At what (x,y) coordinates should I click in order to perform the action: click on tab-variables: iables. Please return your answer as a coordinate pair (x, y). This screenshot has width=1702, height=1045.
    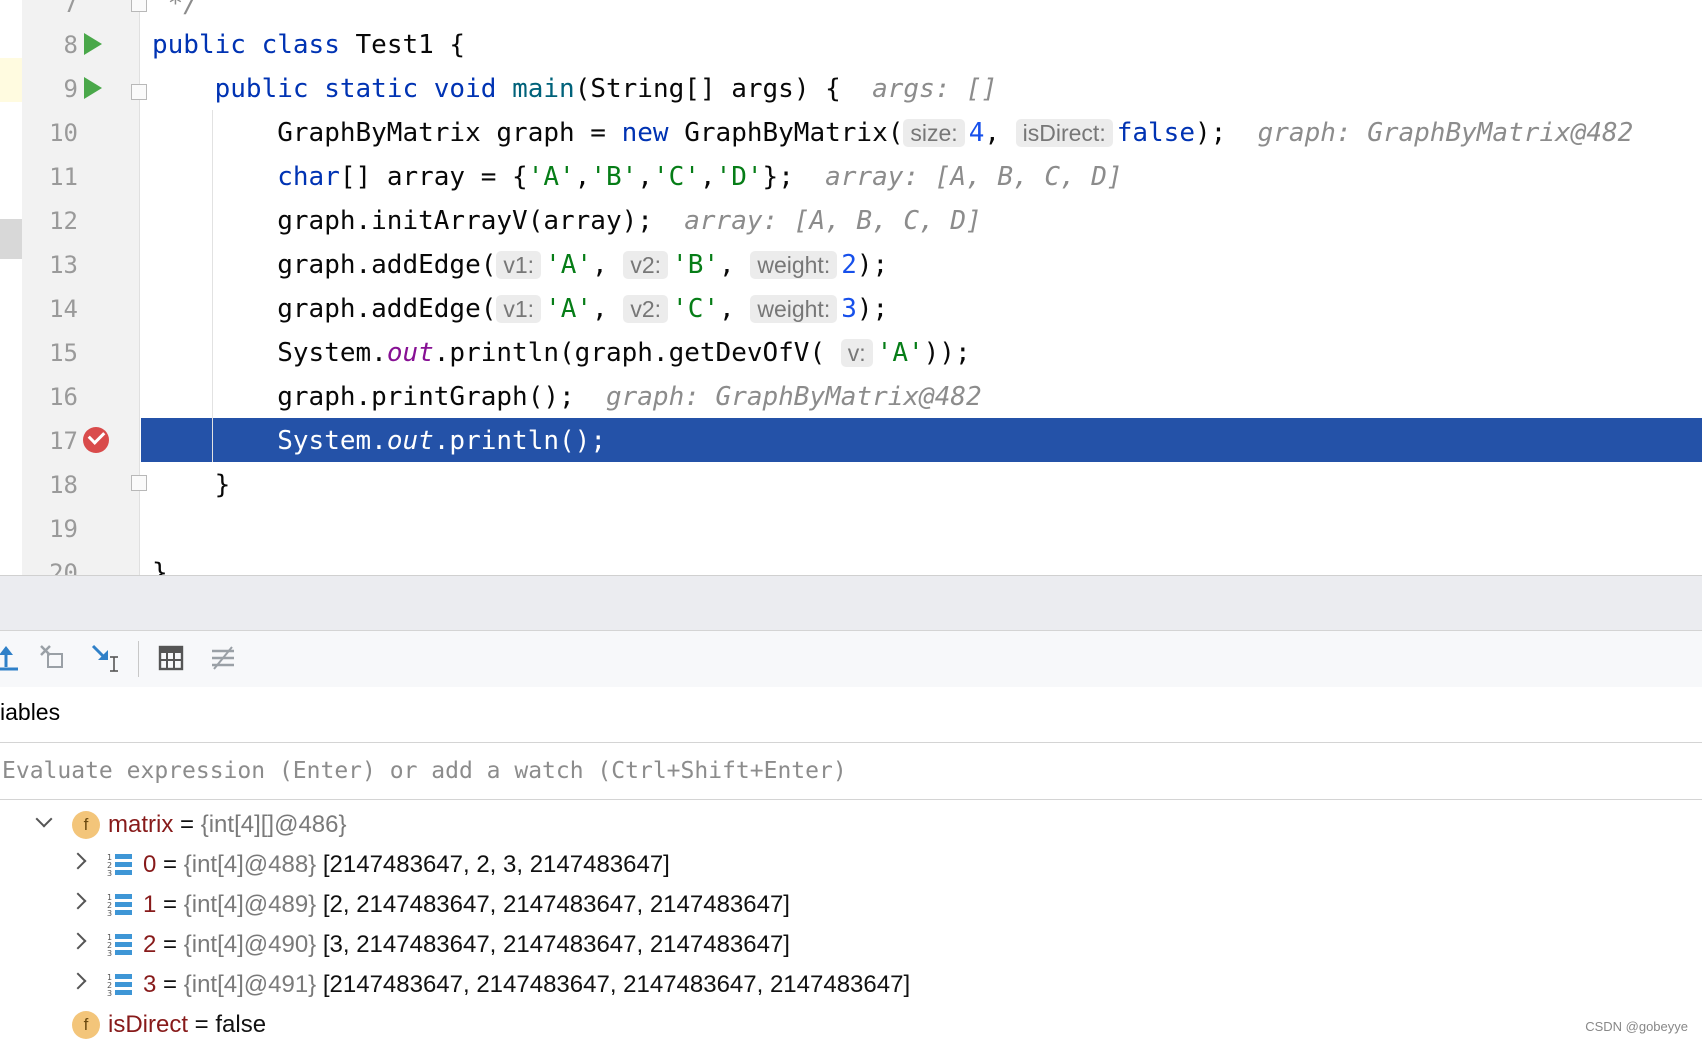
    Looking at the image, I should click on (30, 712).